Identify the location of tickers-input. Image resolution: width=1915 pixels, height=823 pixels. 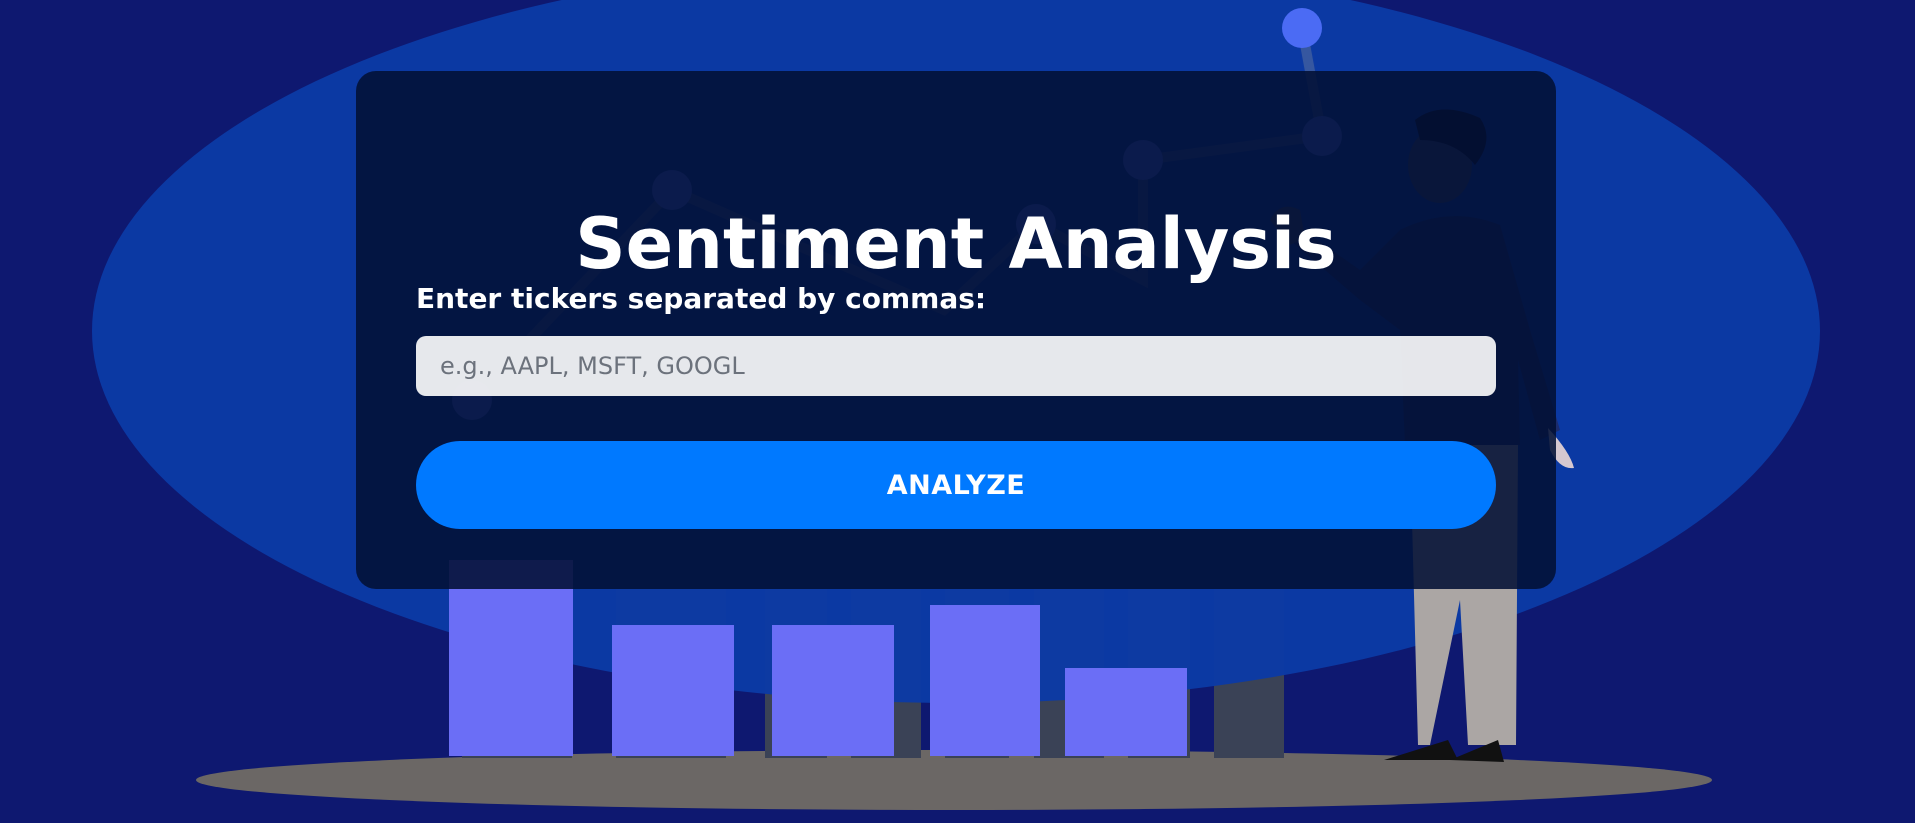
(956, 366).